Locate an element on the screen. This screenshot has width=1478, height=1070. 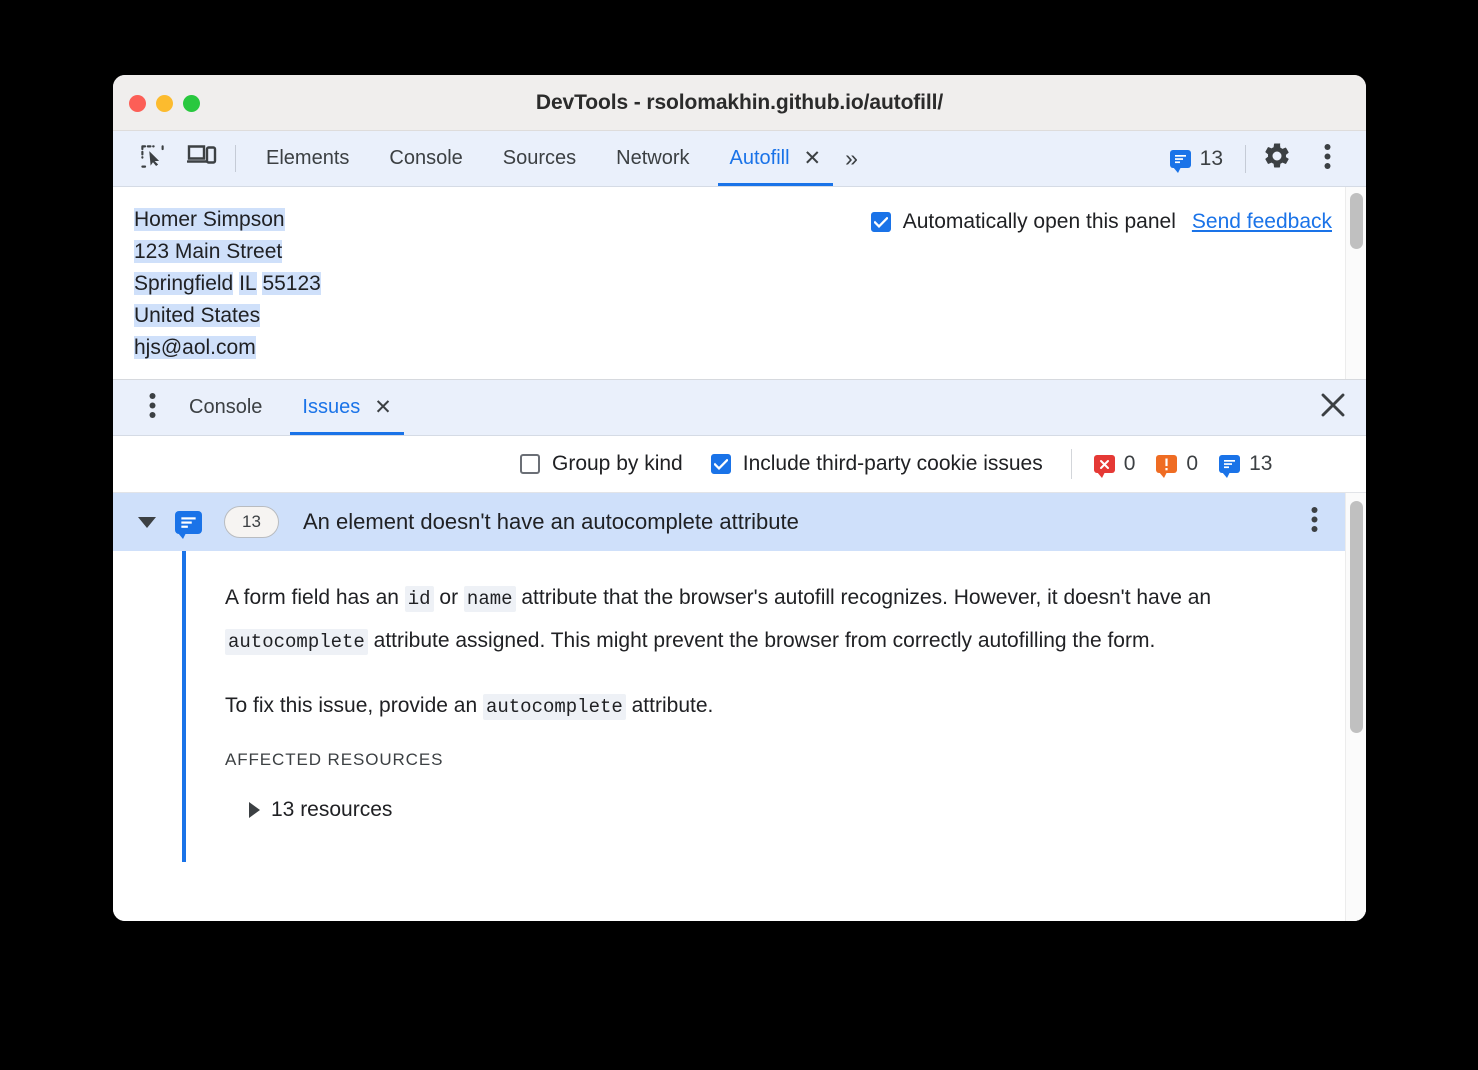
address-segment: United States is located at coordinates (197, 315).